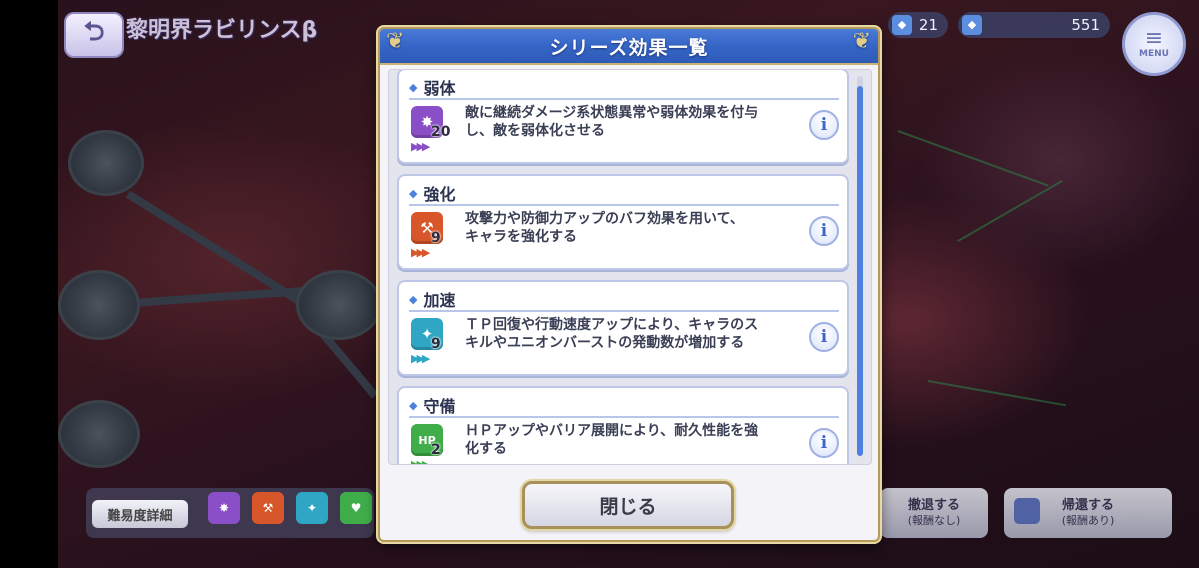 This screenshot has height=568, width=1199. I want to click on dialog-title: シリーズ効果一覧, so click(629, 47).